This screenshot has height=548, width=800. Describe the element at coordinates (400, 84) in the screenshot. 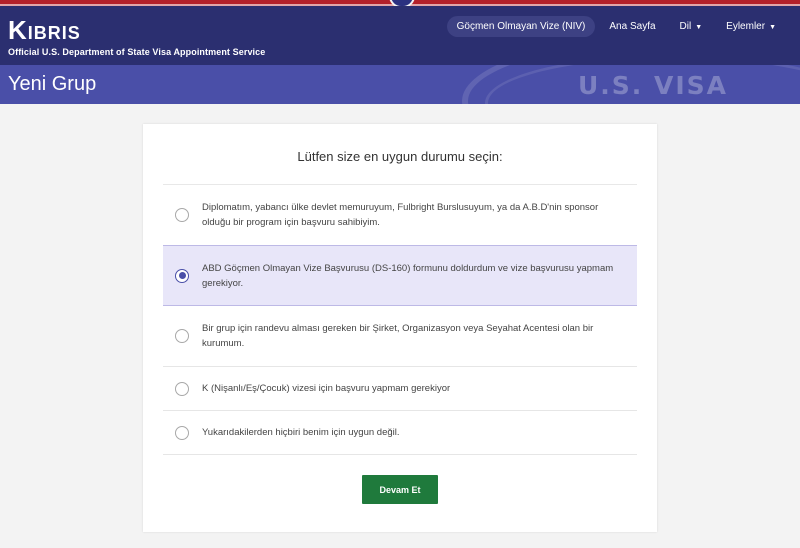

I see `page-header: U.S. VISA Yeni Grup` at that location.